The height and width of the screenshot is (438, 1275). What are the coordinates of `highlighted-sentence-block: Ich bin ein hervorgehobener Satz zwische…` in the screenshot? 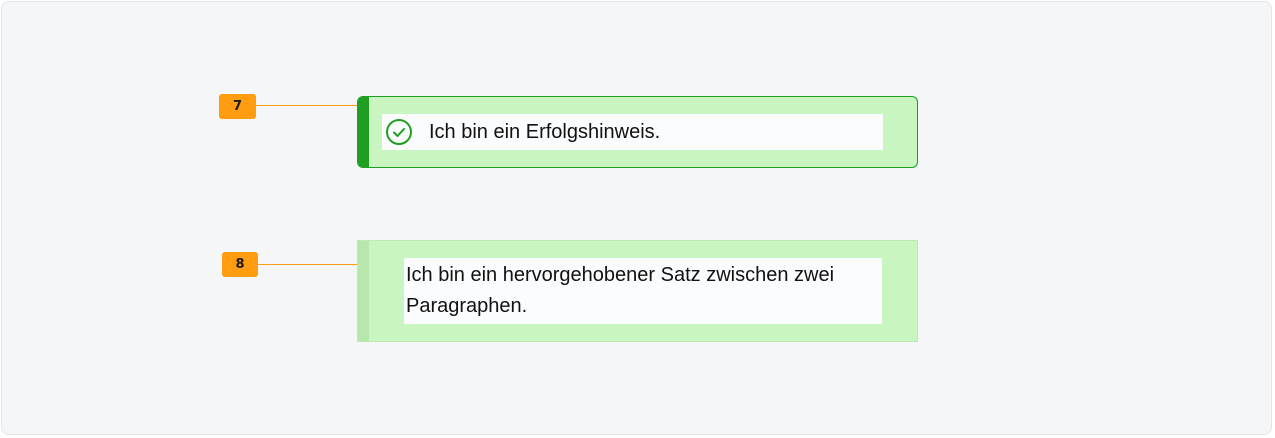 It's located at (637, 291).